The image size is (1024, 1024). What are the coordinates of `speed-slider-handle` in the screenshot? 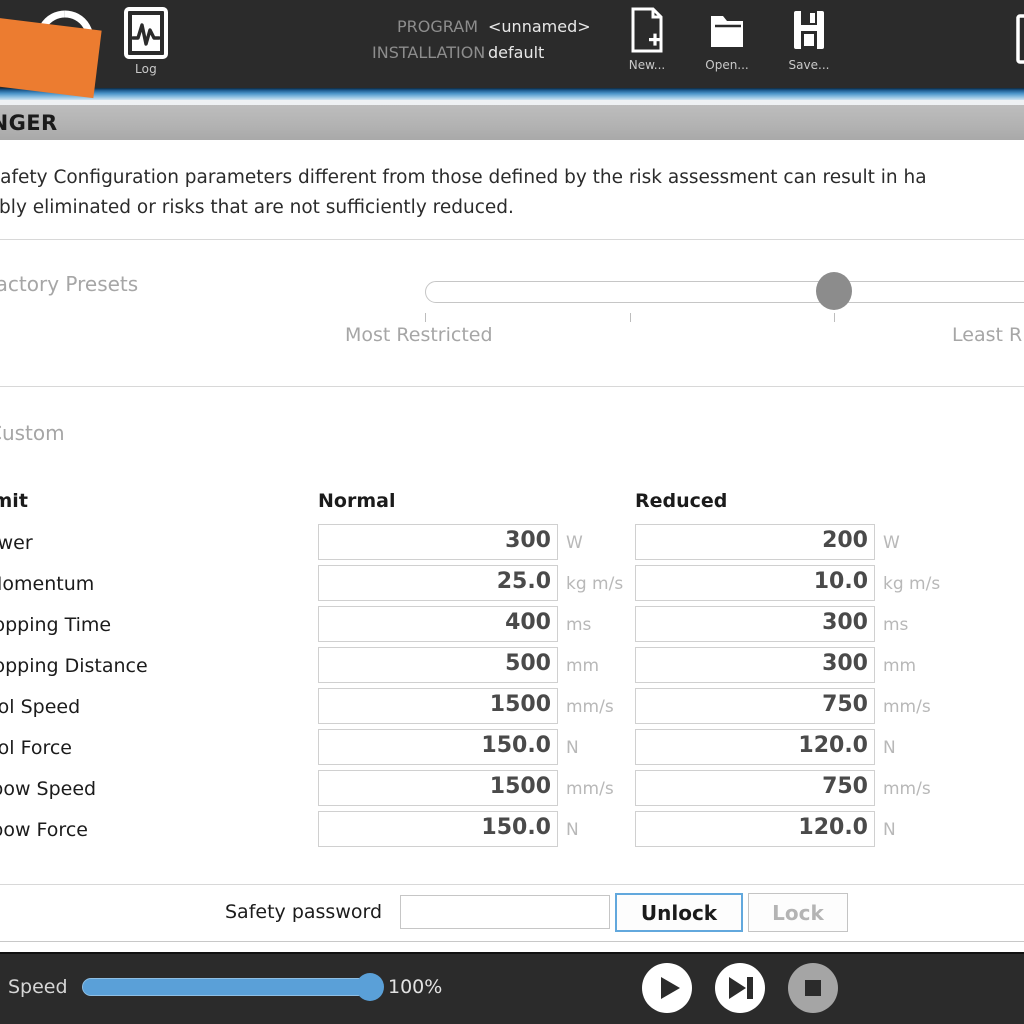 It's located at (370, 987).